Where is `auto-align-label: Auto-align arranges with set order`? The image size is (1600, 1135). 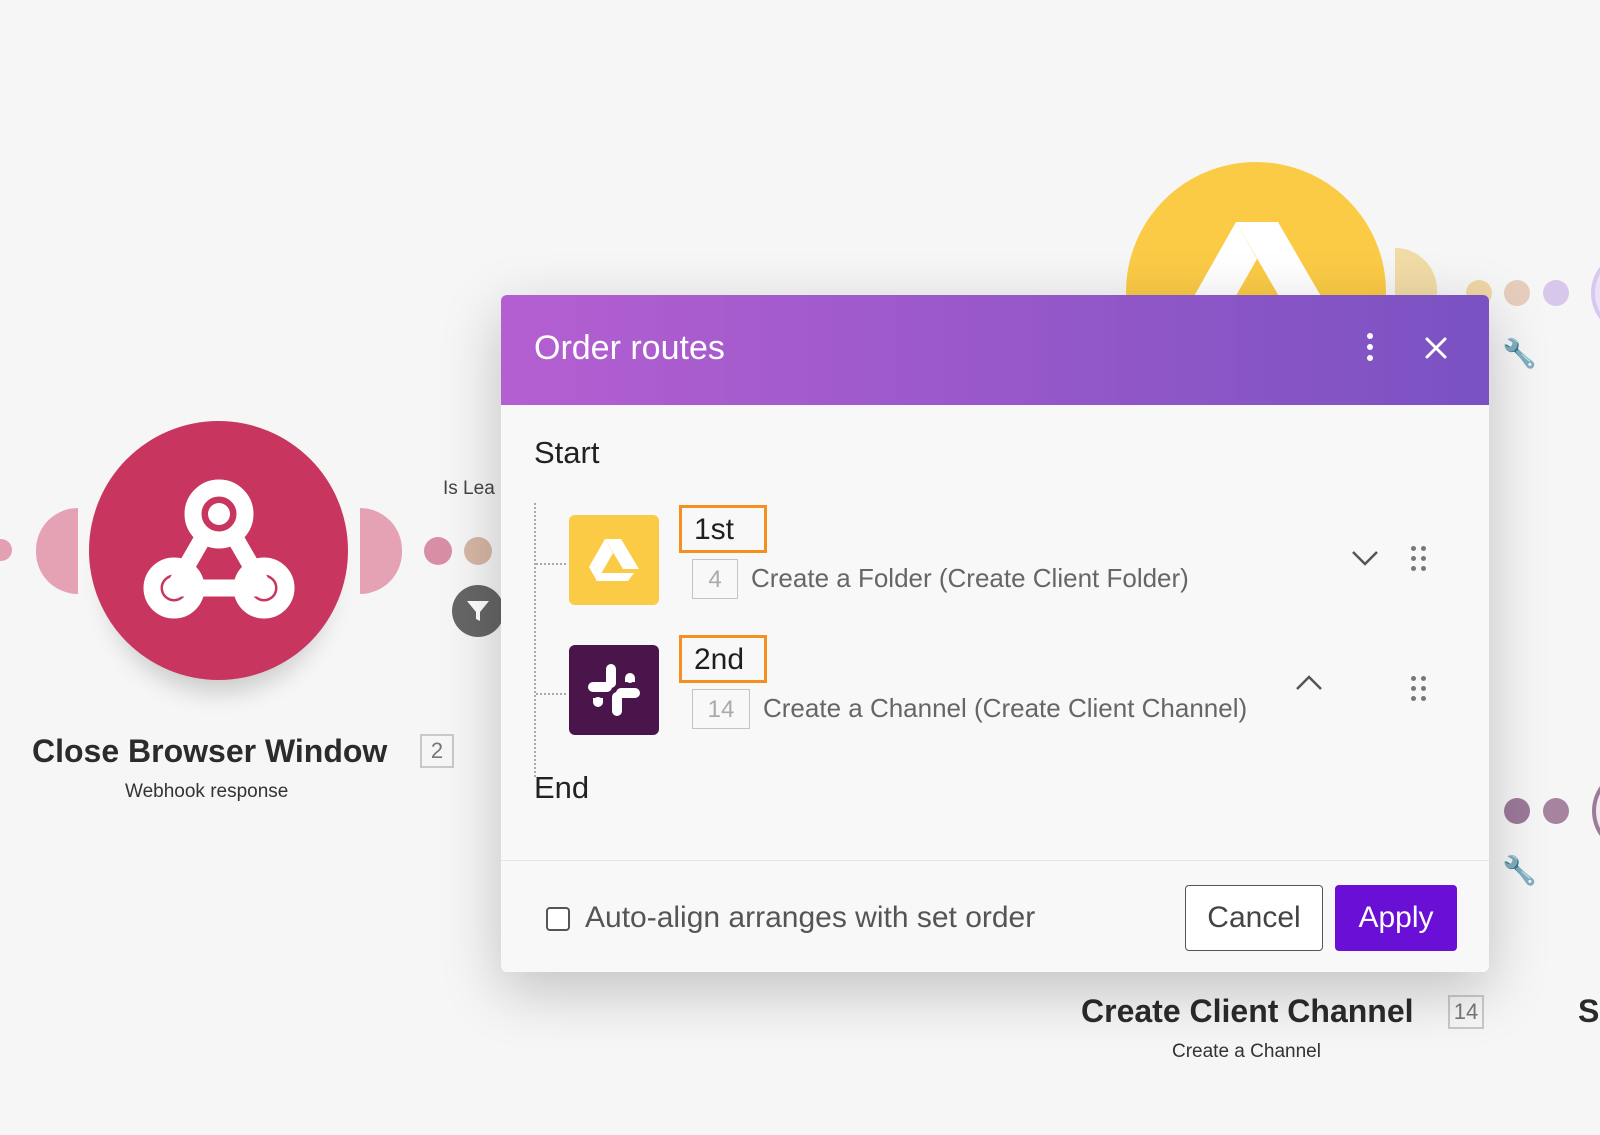 auto-align-label: Auto-align arranges with set order is located at coordinates (810, 918).